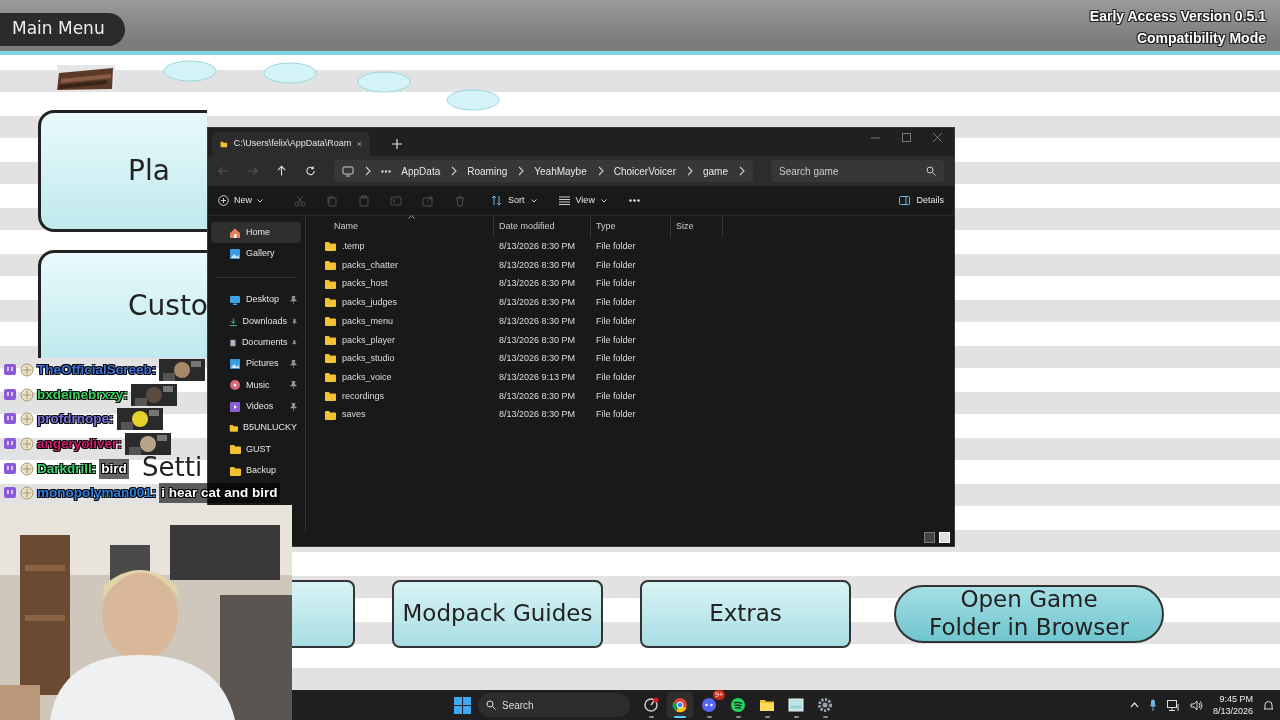 The width and height of the screenshot is (1280, 720). I want to click on computer-icon, so click(348, 171).